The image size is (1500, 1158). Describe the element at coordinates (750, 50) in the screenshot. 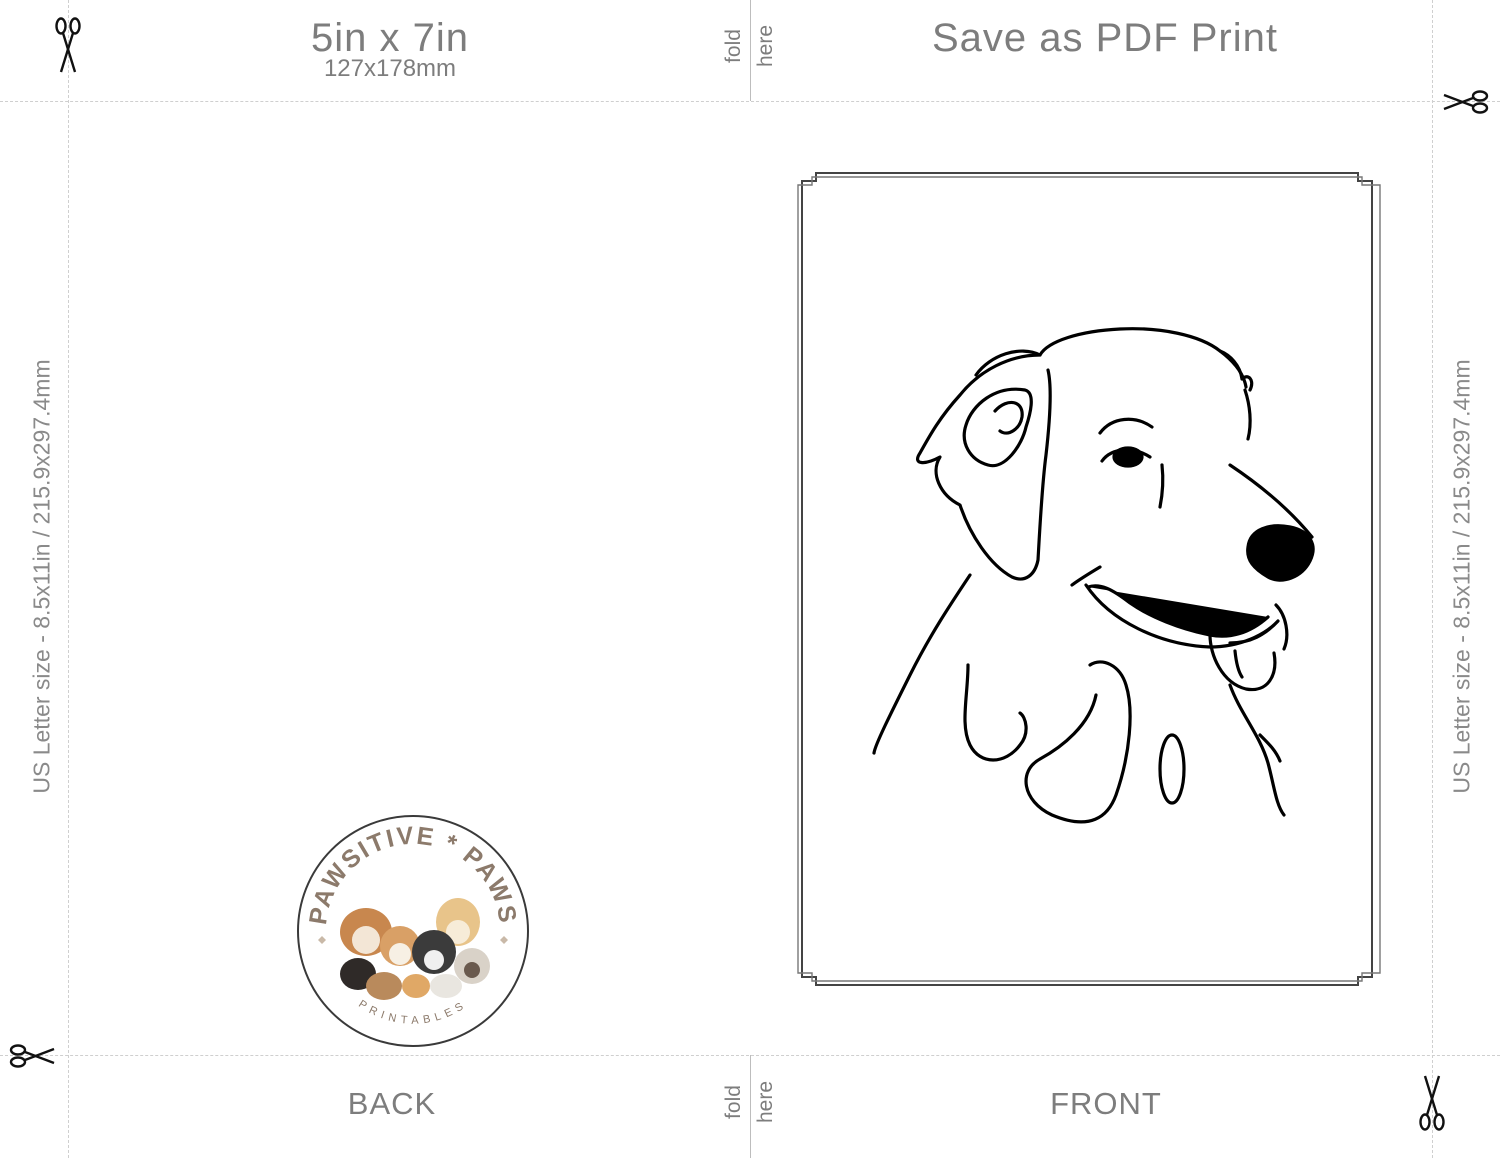

I see `top-fold-line` at that location.